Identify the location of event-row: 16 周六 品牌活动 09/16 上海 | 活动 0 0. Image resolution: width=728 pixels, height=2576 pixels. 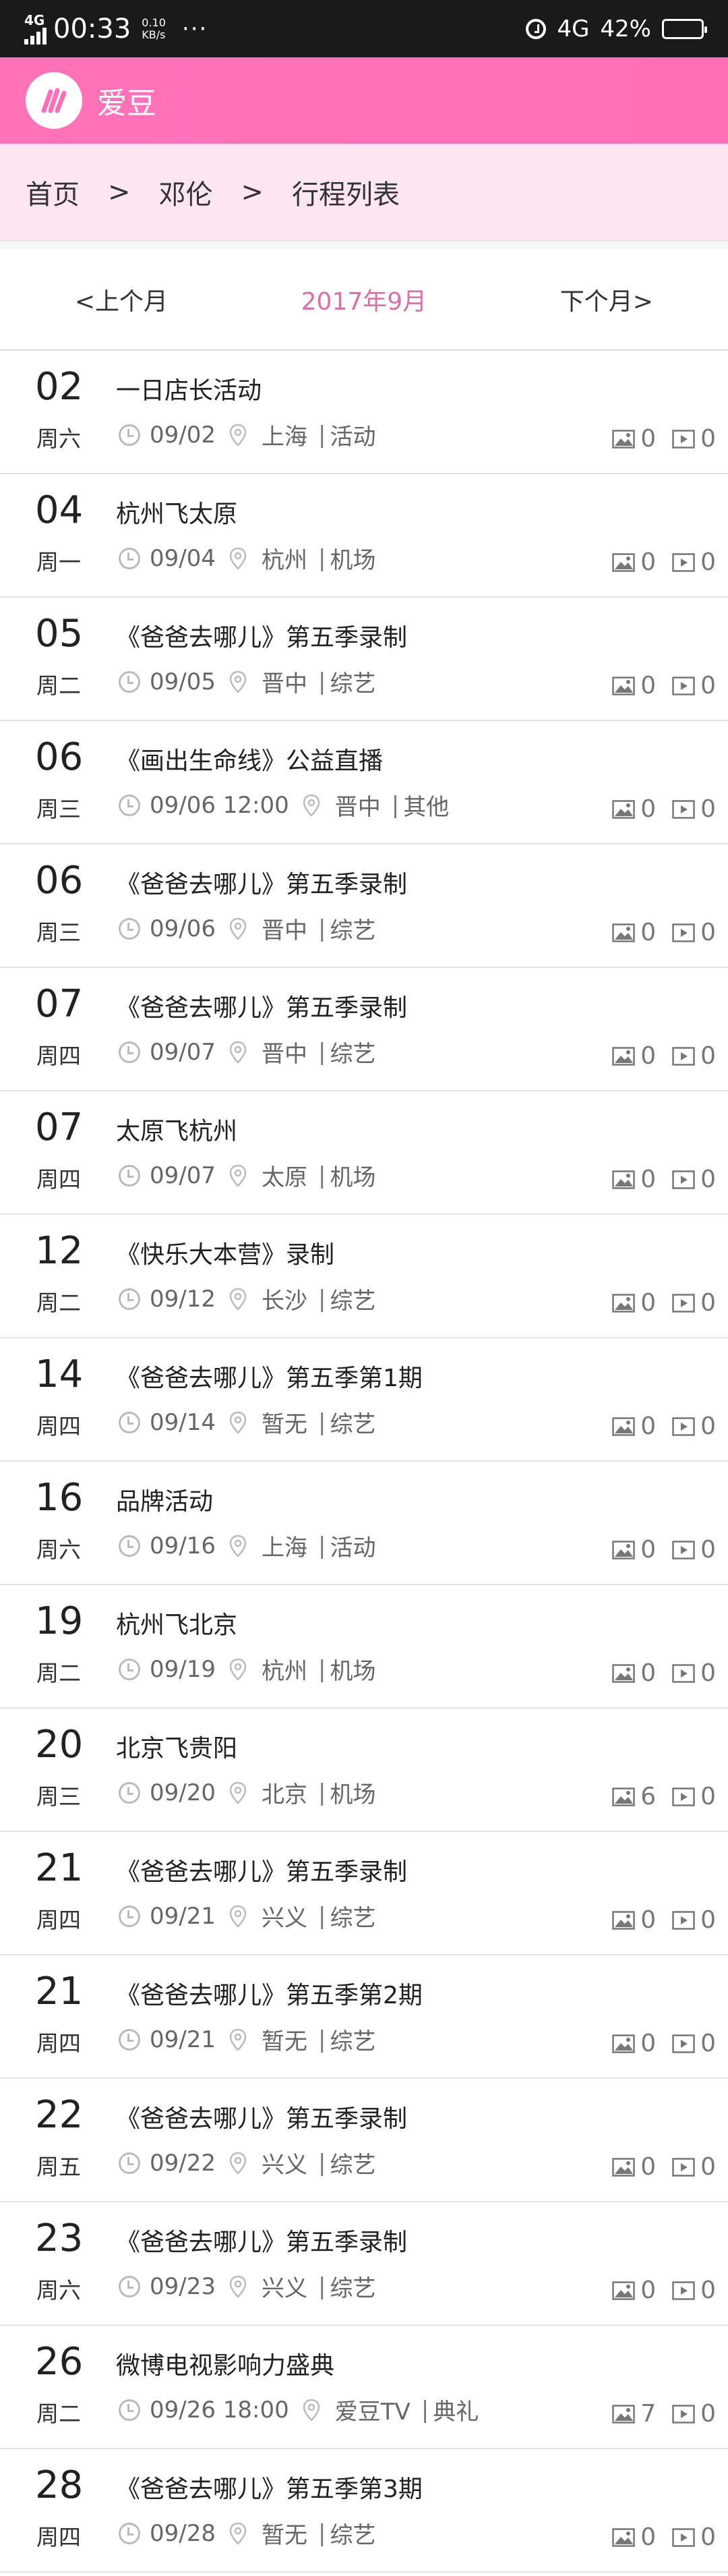
(364, 1523).